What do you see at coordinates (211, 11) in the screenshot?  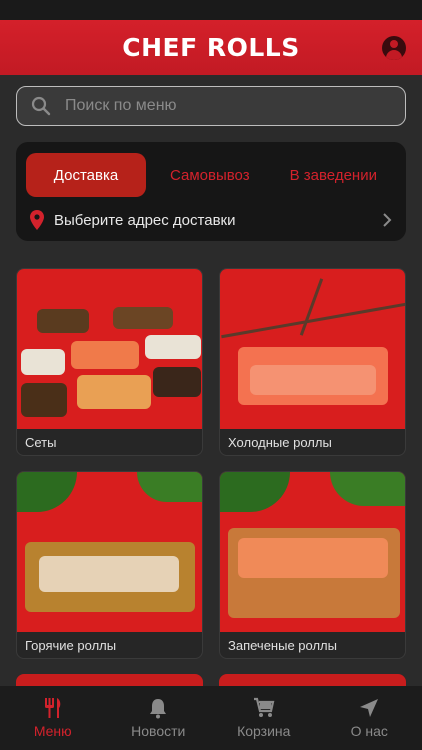 I see `status-bar` at bounding box center [211, 11].